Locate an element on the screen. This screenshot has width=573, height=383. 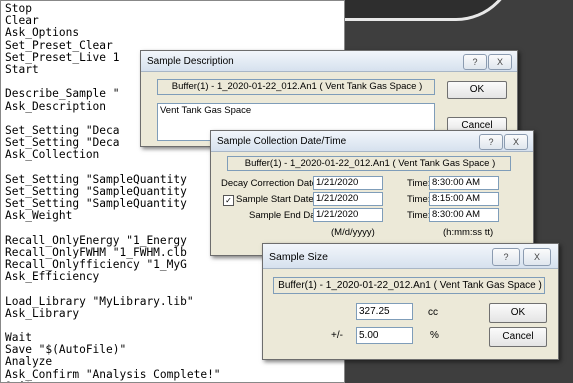
script-line: Ask_Options is located at coordinates (42, 33).